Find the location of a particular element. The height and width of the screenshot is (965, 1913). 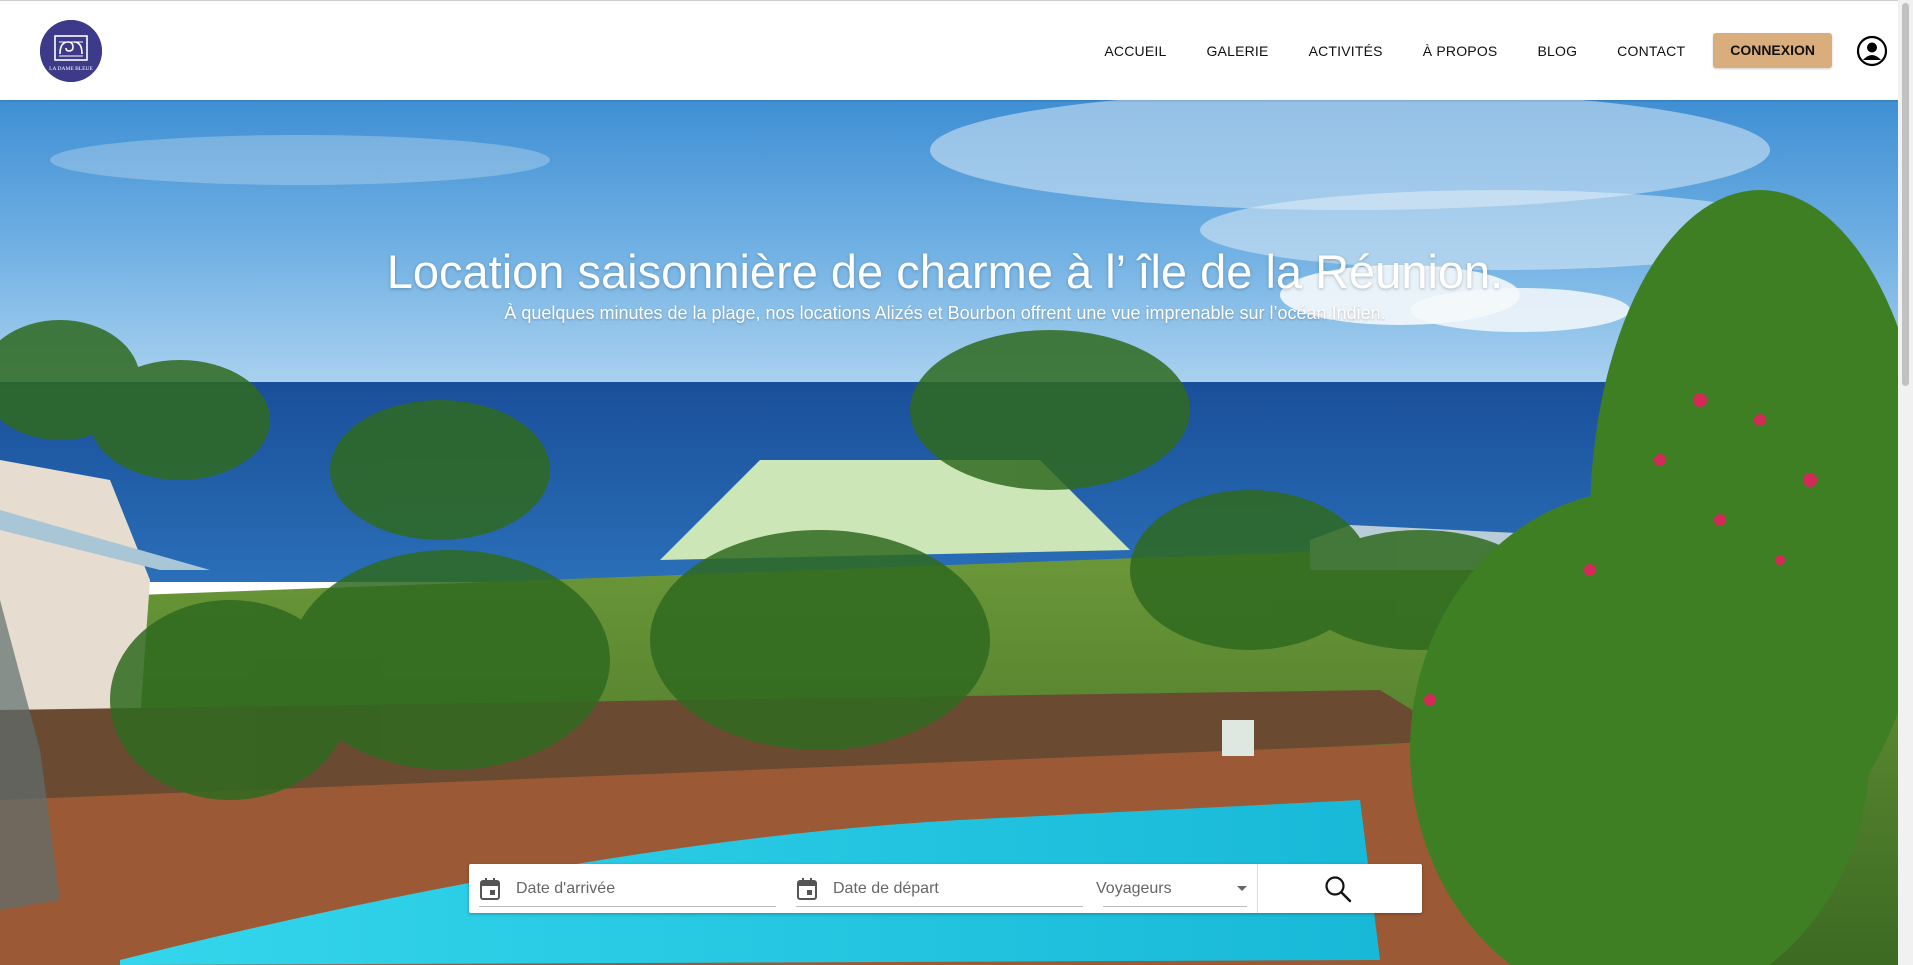

arrival-date-field: Date d'arrivée is located at coordinates (627, 888).